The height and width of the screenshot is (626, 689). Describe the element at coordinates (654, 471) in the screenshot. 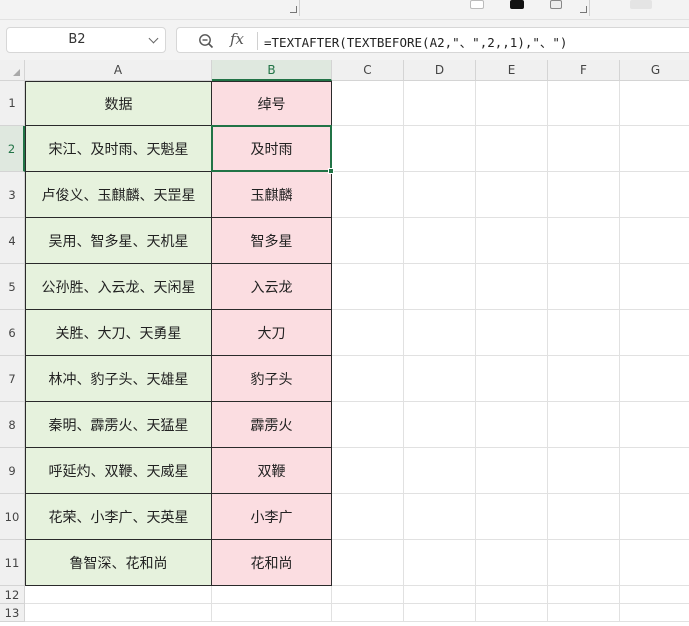

I see `cell-g9` at that location.